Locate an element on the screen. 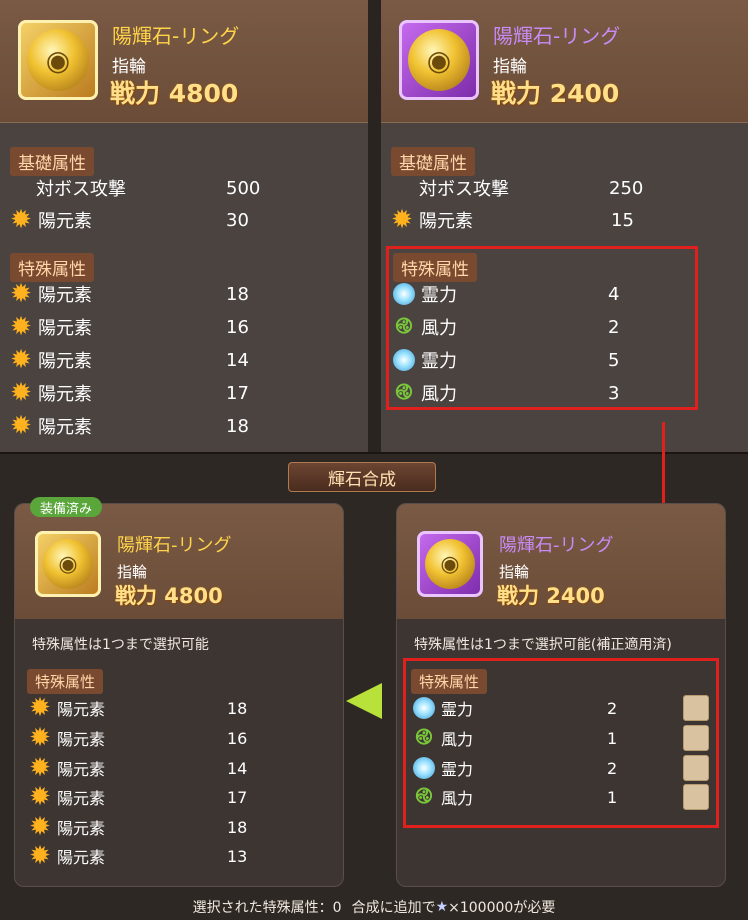 This screenshot has width=748, height=920. cost-value: ×100000が必要 is located at coordinates (502, 908).